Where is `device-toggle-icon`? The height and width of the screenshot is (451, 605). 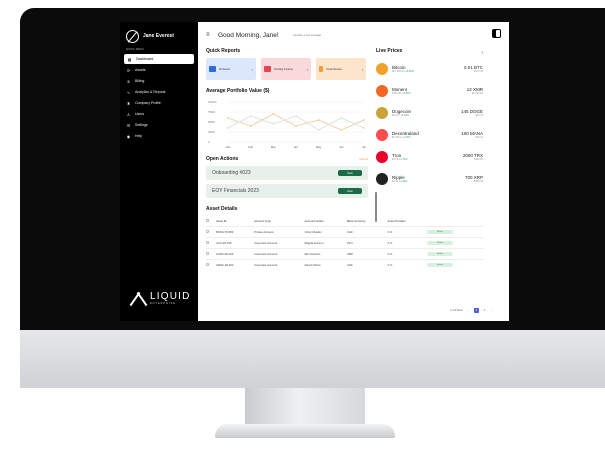
device-toggle-icon is located at coordinates (496, 33).